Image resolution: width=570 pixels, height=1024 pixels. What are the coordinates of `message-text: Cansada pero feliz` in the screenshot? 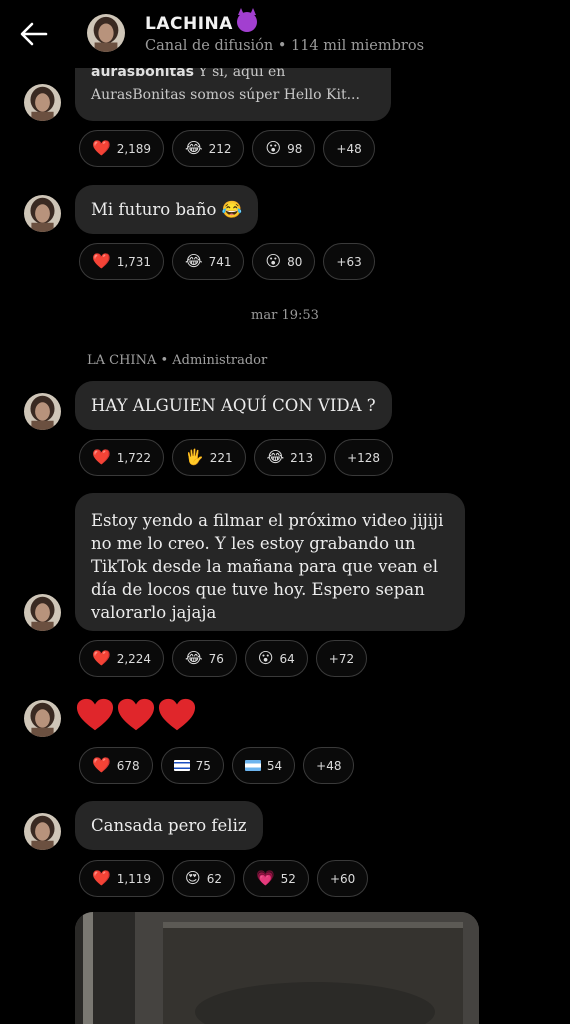 It's located at (169, 825).